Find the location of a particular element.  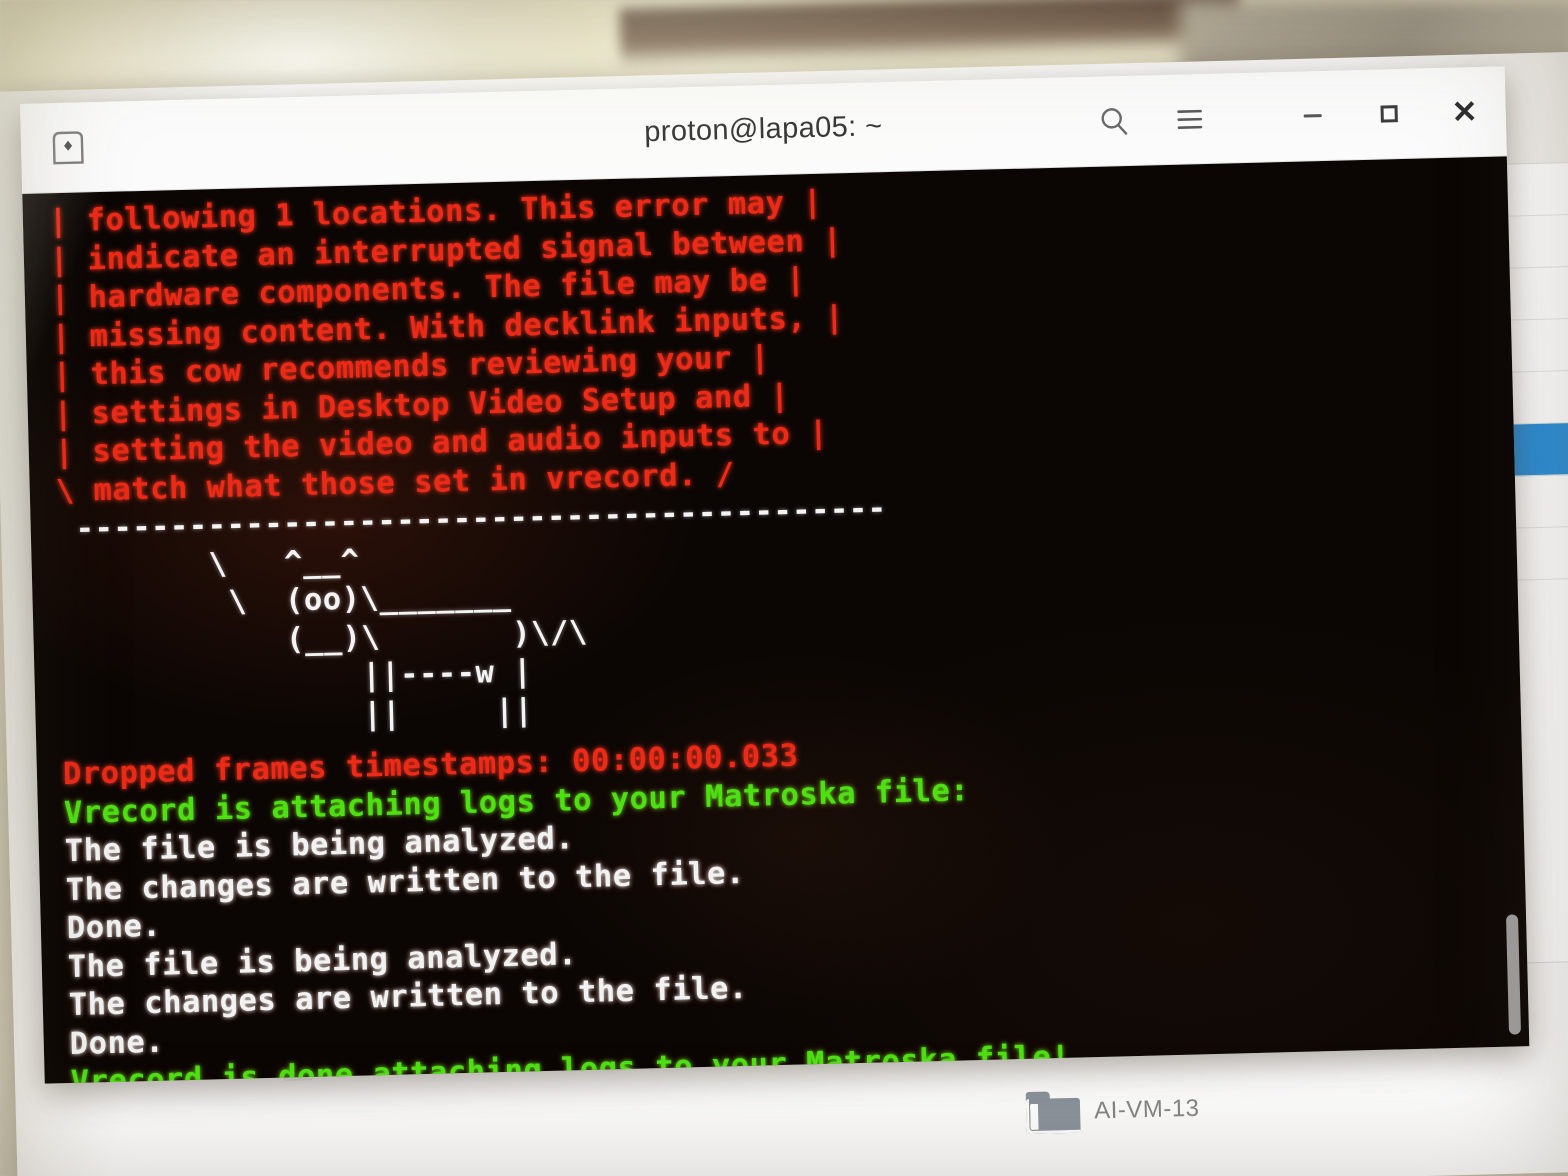

hamburger-menu-icon is located at coordinates (1189, 118).